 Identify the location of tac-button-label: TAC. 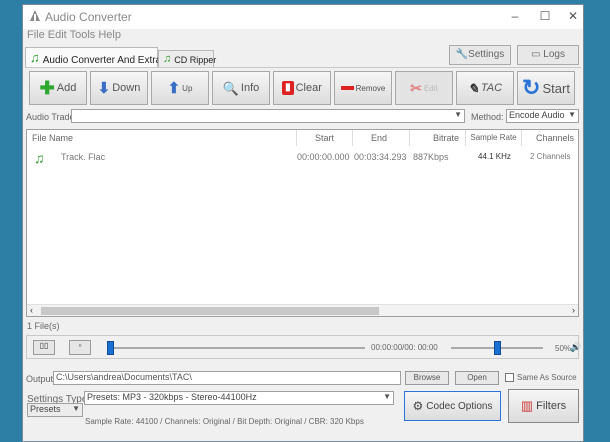
(491, 88).